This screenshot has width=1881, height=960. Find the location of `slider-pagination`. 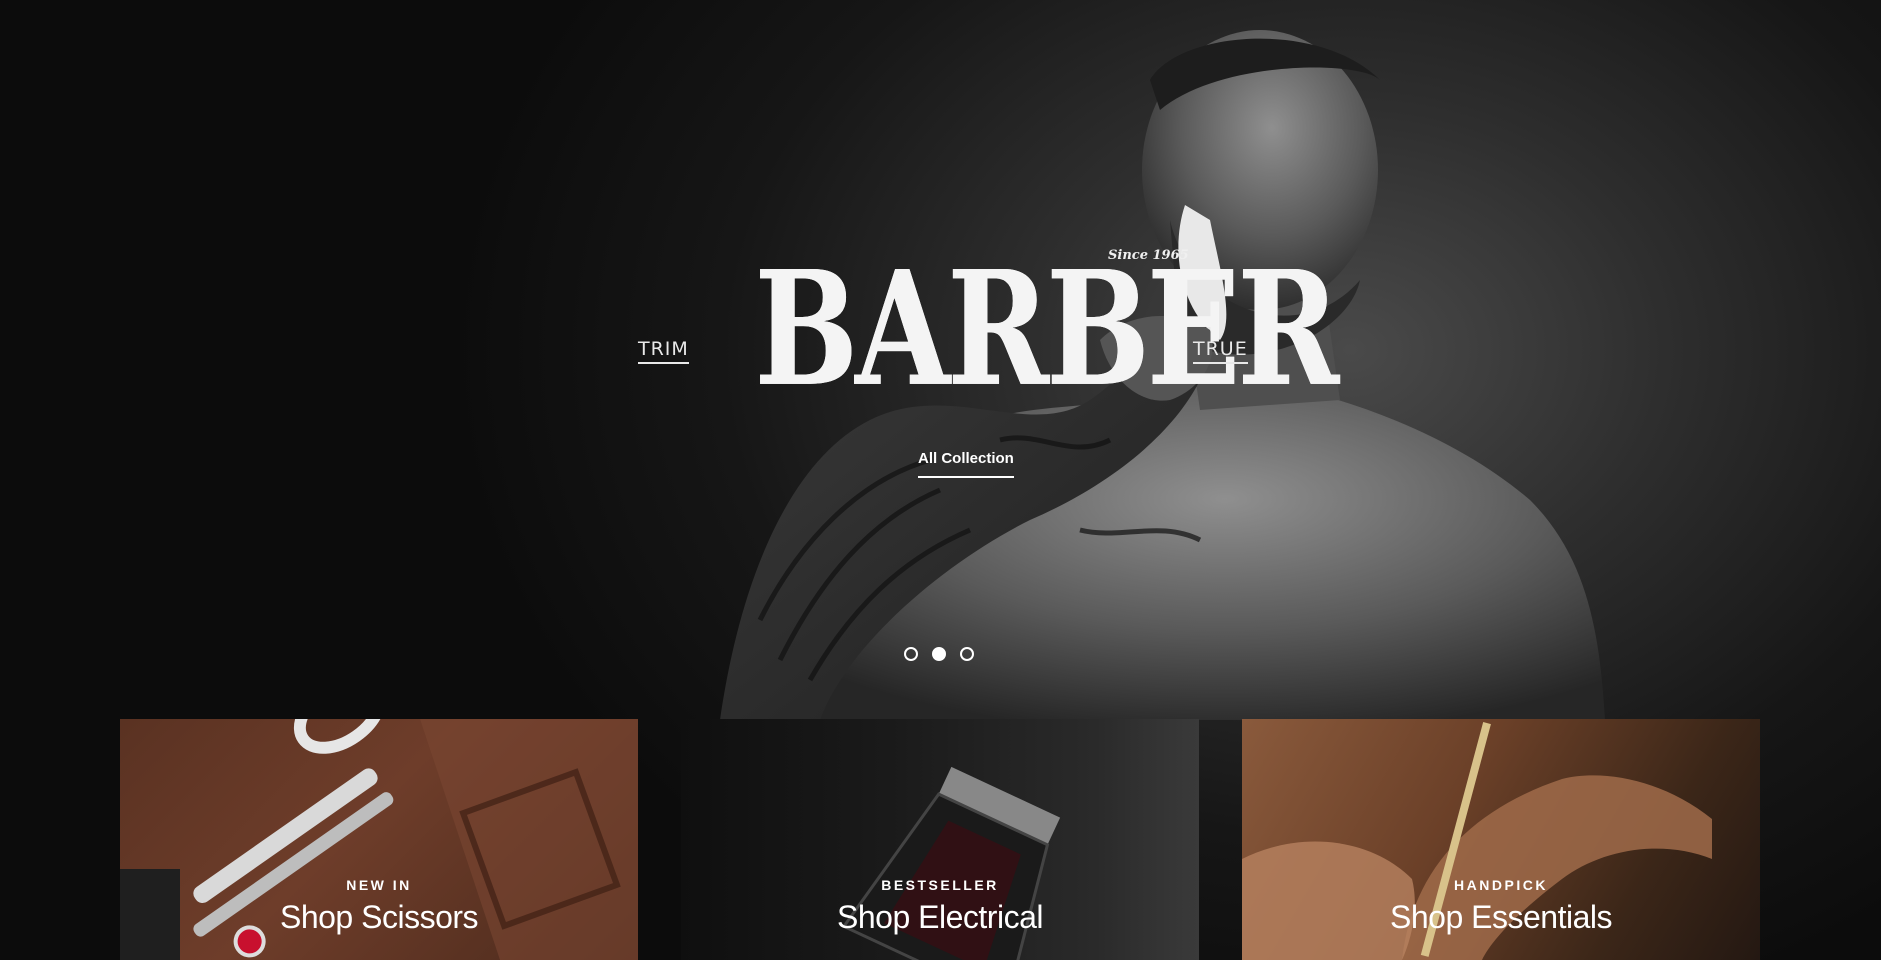

slider-pagination is located at coordinates (939, 654).